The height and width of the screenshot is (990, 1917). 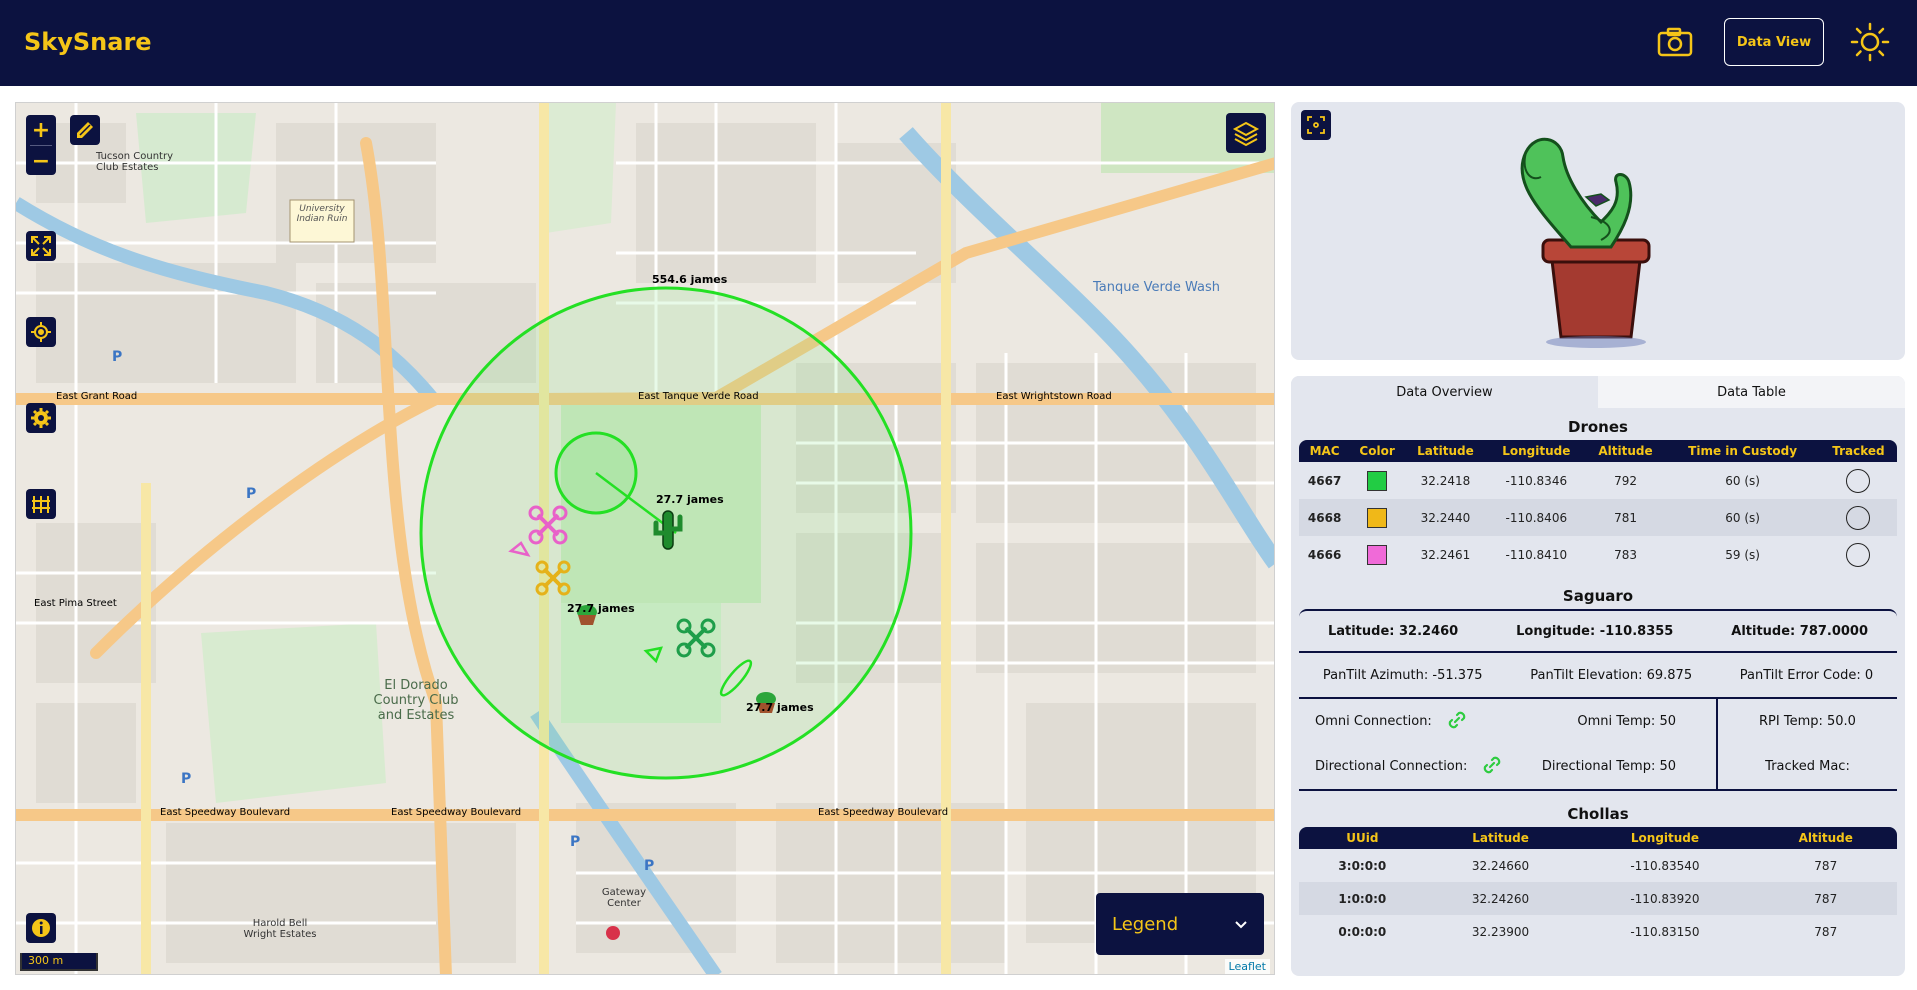 What do you see at coordinates (1598, 838) in the screenshot?
I see `table-header-row: UUid Latitude Longitude Altitude` at bounding box center [1598, 838].